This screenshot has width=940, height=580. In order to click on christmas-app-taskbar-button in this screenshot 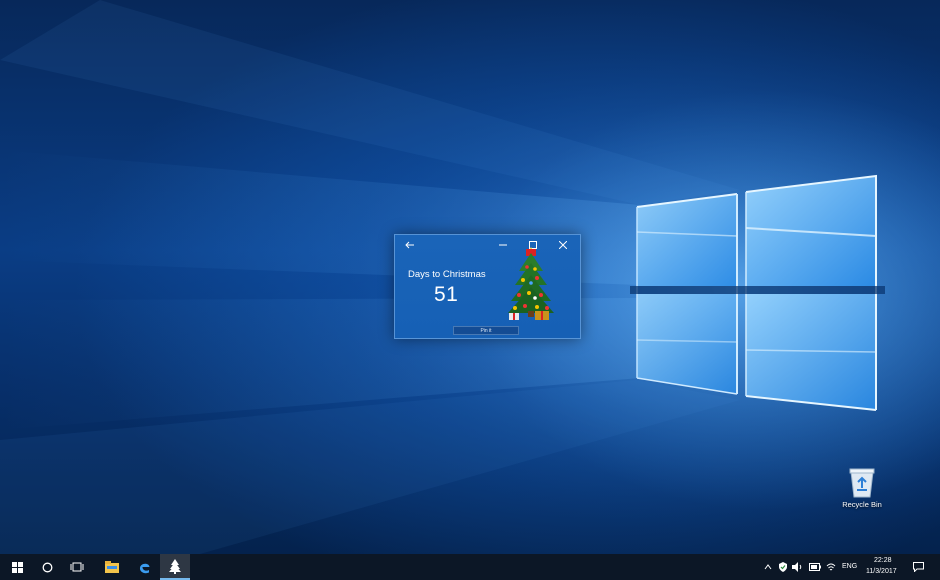, I will do `click(175, 567)`.